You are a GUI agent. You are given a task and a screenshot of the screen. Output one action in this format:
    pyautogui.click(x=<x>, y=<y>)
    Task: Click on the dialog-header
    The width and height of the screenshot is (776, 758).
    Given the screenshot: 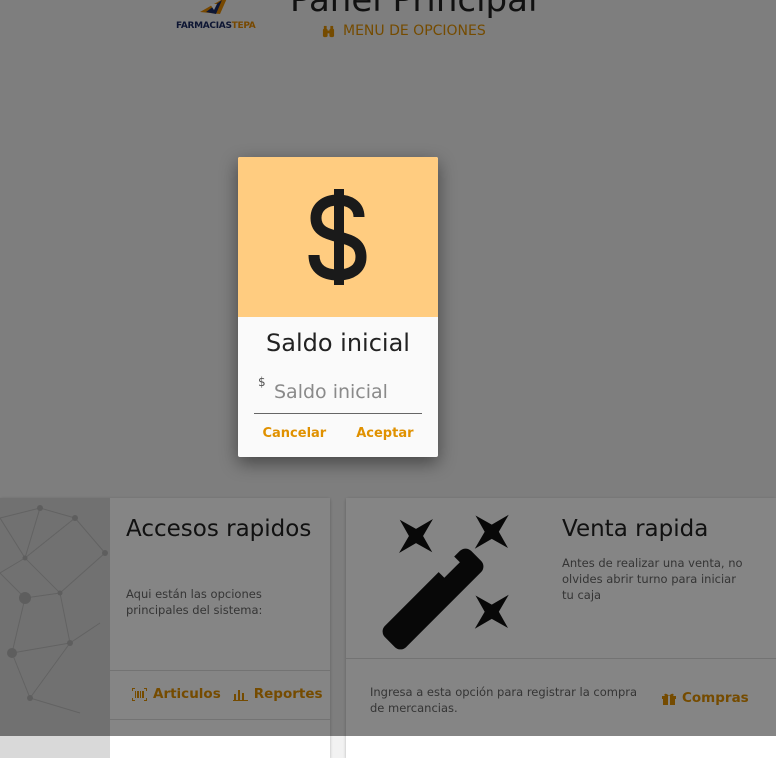 What is the action you would take?
    pyautogui.click(x=338, y=237)
    